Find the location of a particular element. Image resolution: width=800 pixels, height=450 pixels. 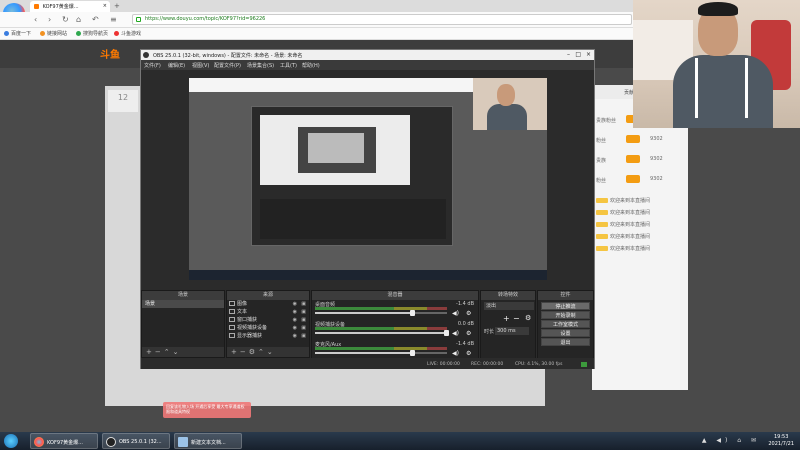

refresh-icon: ↻ is located at coordinates (65, 19).